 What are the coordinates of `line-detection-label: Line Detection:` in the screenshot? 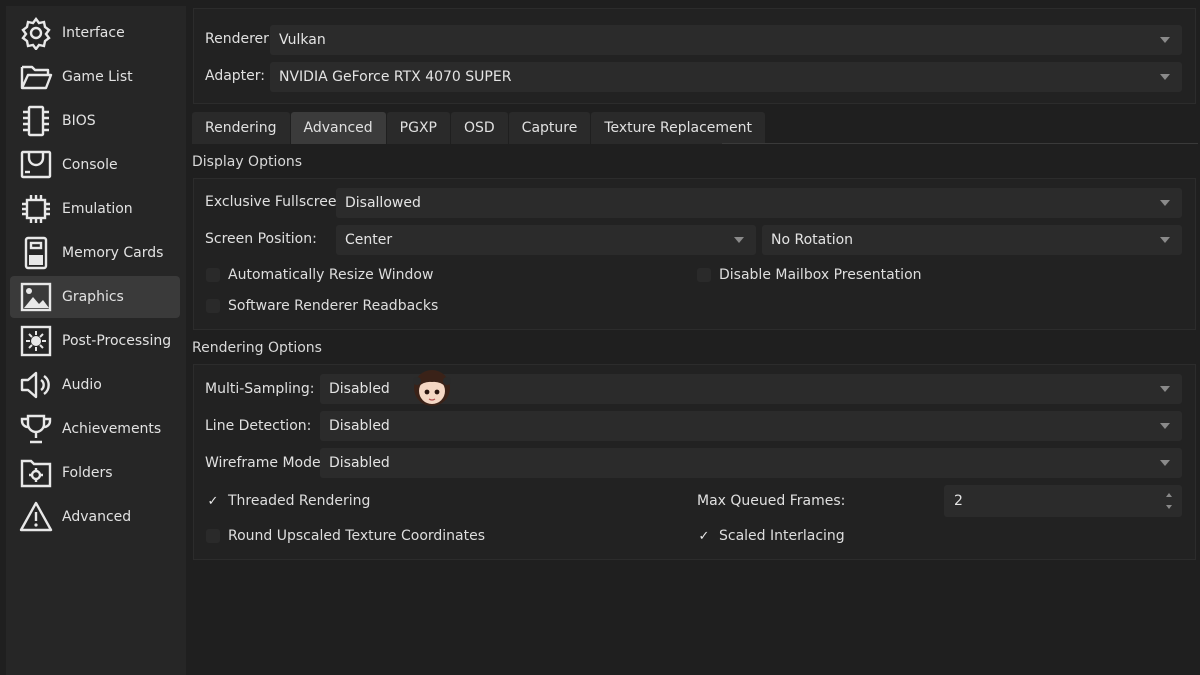 It's located at (258, 426).